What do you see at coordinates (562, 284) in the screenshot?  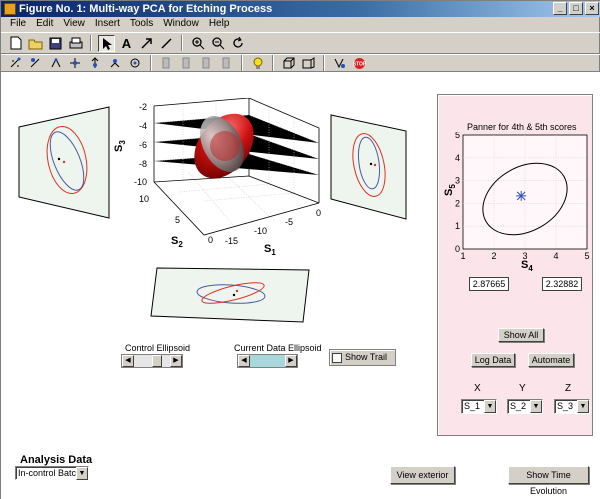 I see `panner-y-value: 2.32882` at bounding box center [562, 284].